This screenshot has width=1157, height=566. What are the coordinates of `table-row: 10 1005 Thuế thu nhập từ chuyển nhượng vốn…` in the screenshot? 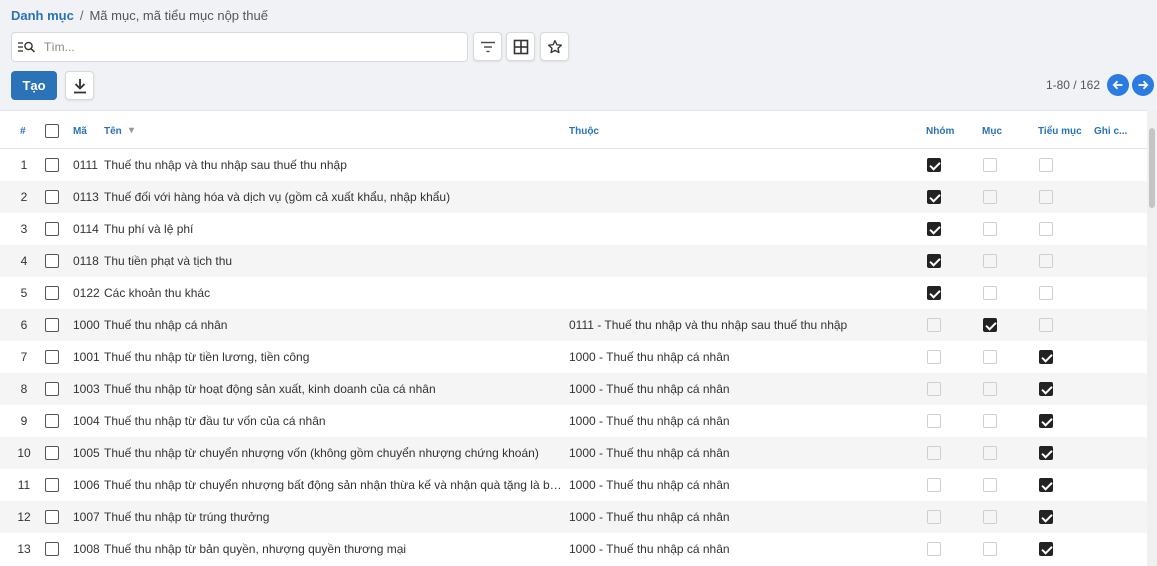 It's located at (573, 453).